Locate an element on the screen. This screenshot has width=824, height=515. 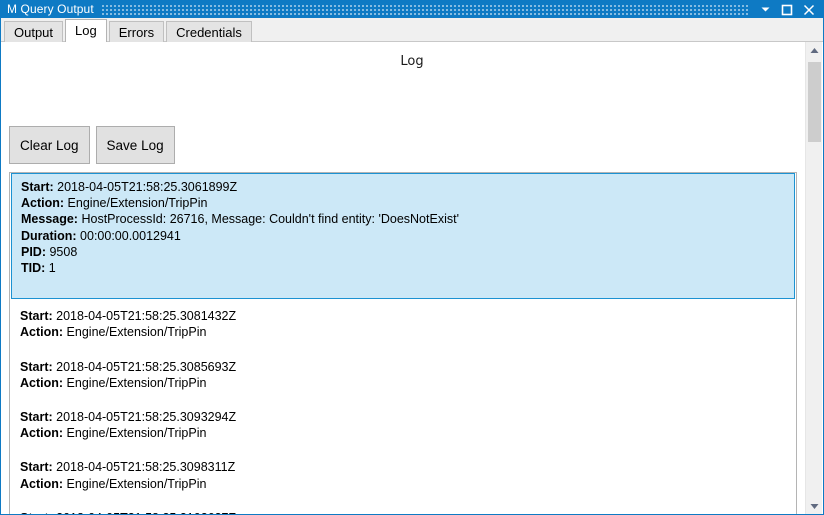
page-title: Log is located at coordinates (412, 61).